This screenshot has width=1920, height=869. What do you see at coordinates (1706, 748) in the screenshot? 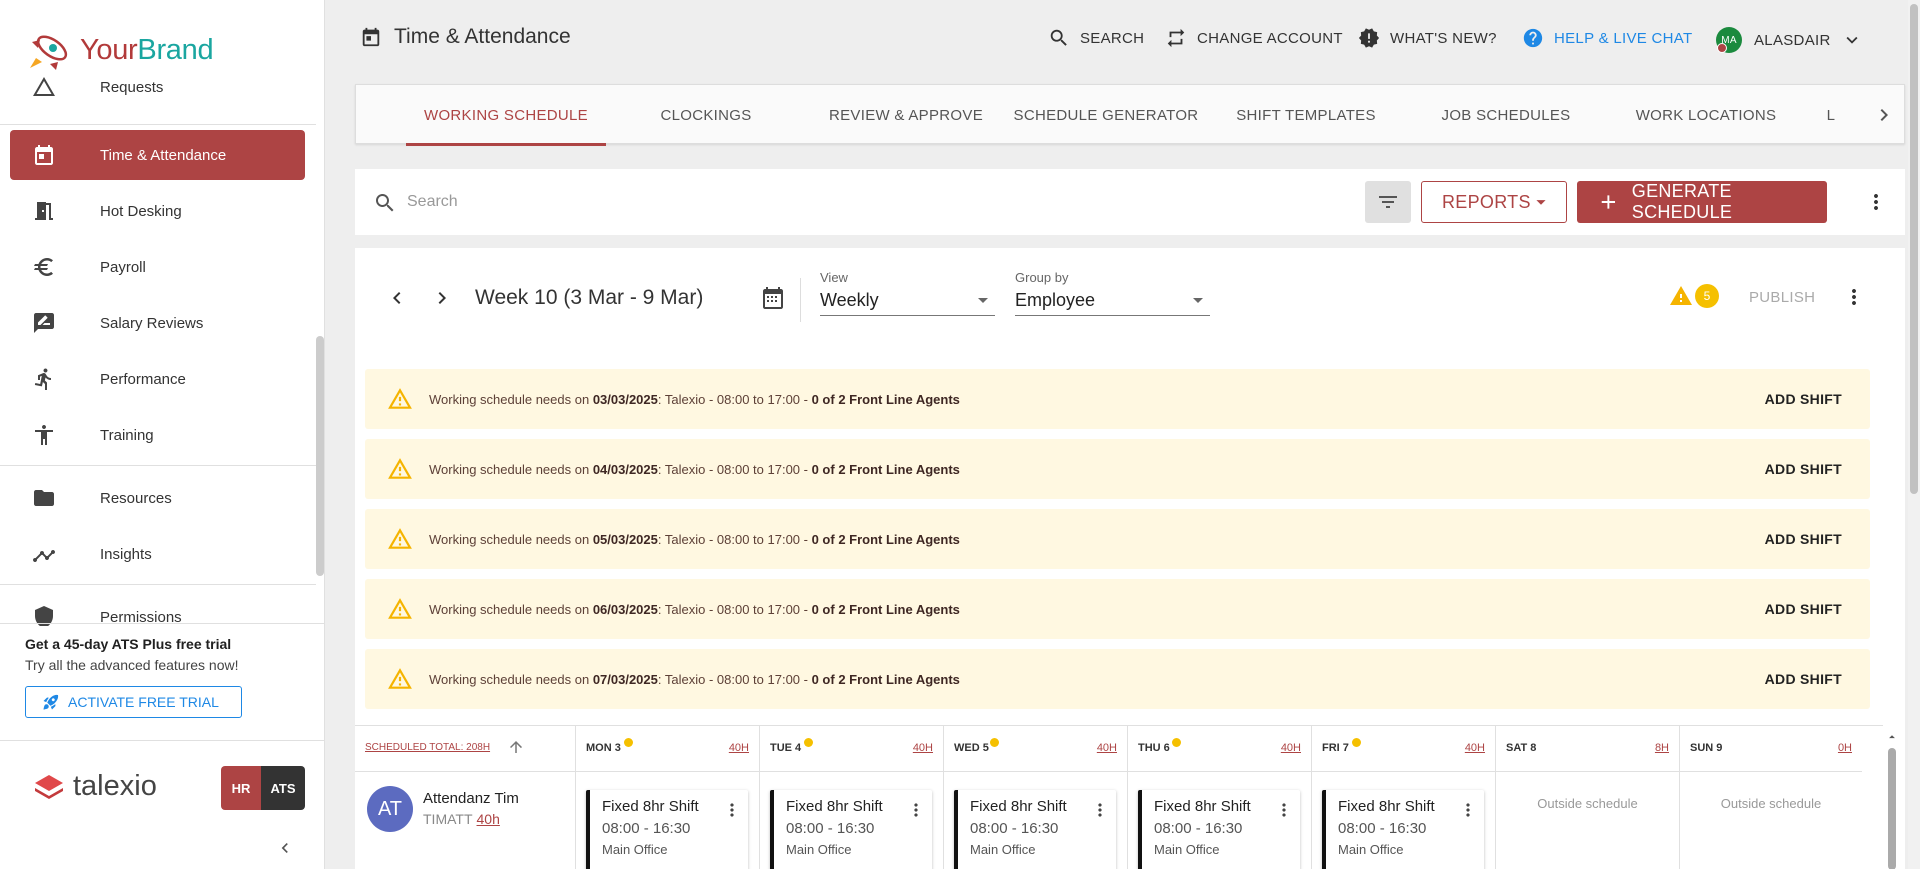
I see `day-label: SUN 9` at bounding box center [1706, 748].